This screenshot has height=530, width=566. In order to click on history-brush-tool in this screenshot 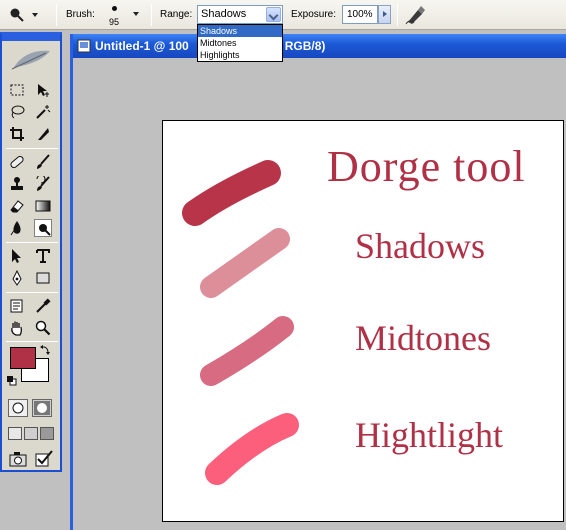, I will do `click(43, 184)`.